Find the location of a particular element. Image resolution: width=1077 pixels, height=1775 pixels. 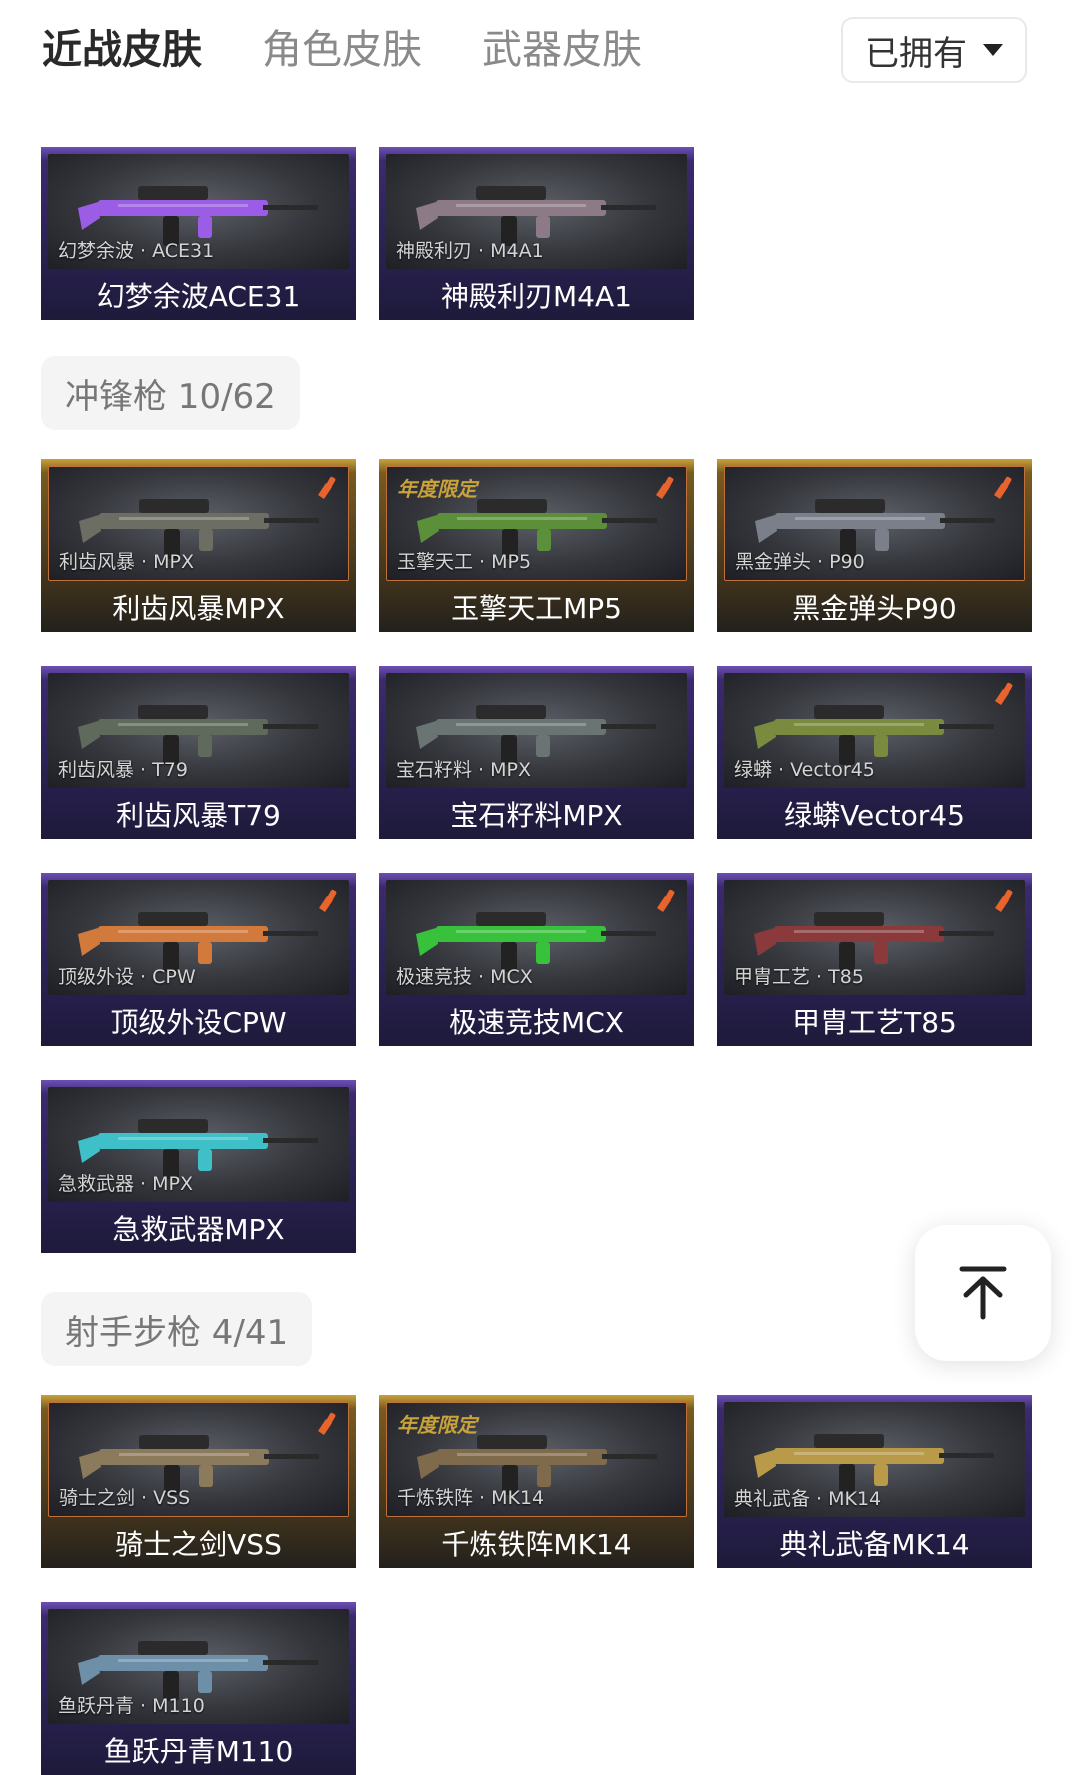

skin-card: 顶级外设 · CPW 顶级外设CPW is located at coordinates (198, 959).